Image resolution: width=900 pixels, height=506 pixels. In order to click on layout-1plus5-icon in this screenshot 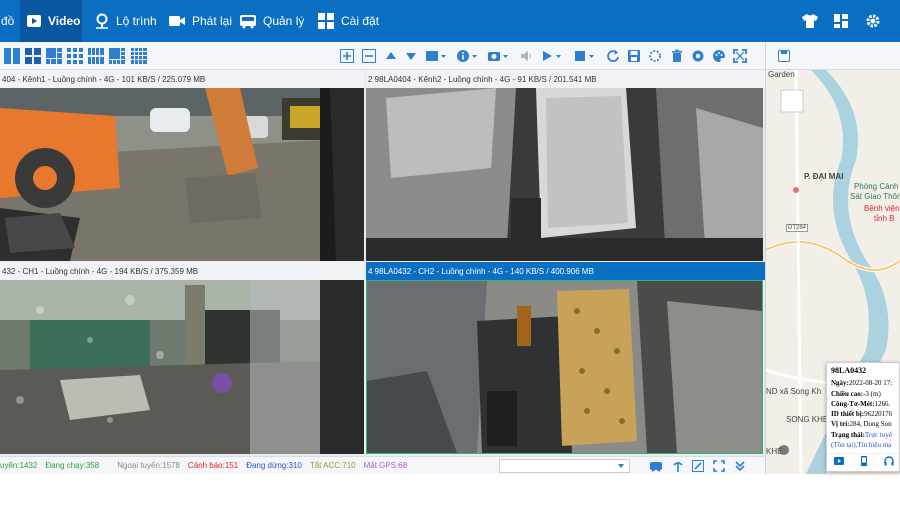, I will do `click(54, 56)`.